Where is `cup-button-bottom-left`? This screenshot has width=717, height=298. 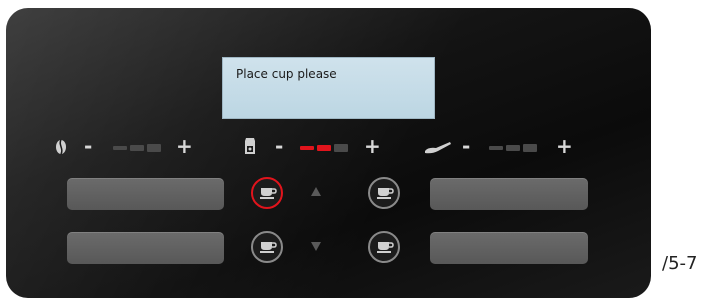 cup-button-bottom-left is located at coordinates (267, 247).